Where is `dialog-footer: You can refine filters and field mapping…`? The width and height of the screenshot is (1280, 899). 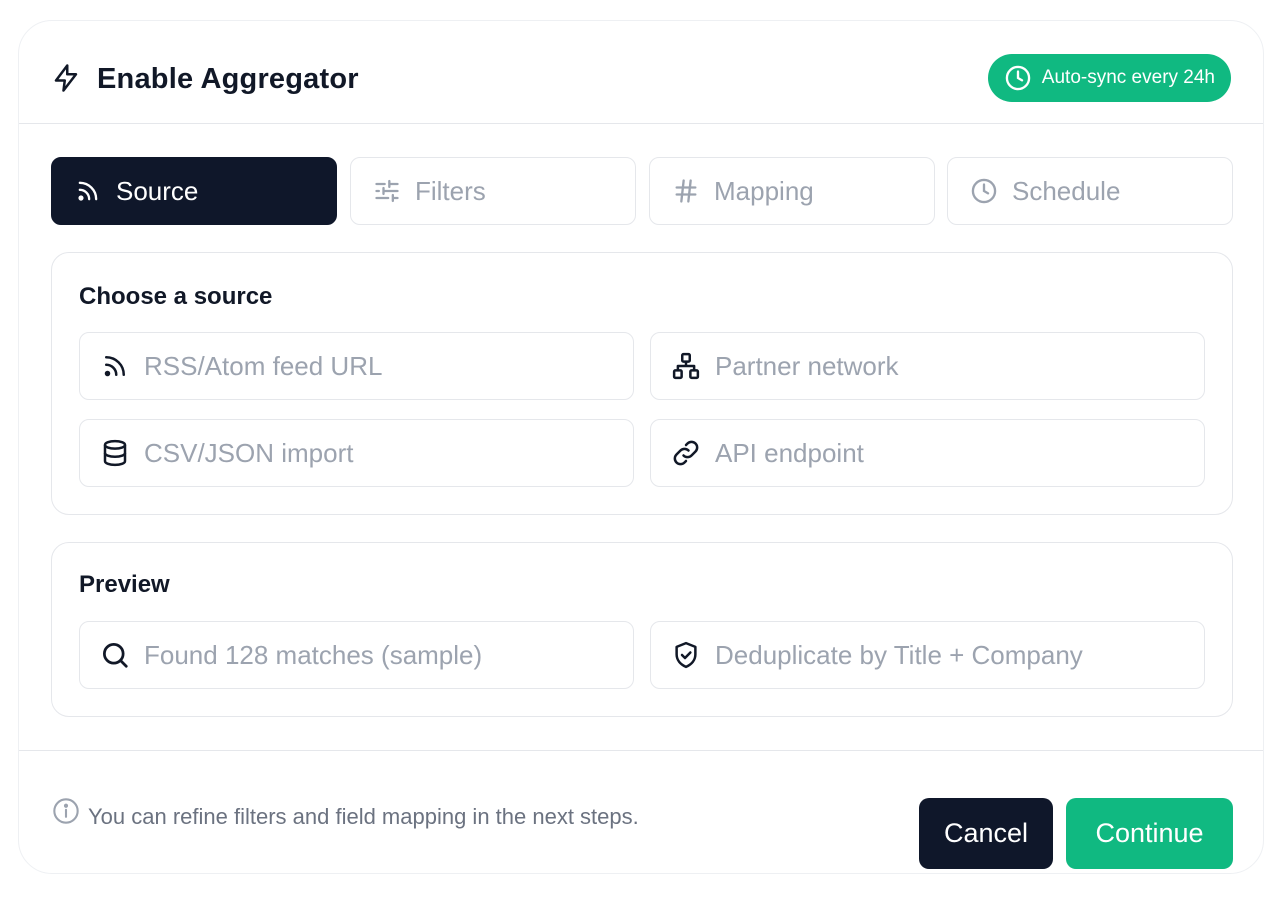
dialog-footer: You can refine filters and field mapping… is located at coordinates (641, 811).